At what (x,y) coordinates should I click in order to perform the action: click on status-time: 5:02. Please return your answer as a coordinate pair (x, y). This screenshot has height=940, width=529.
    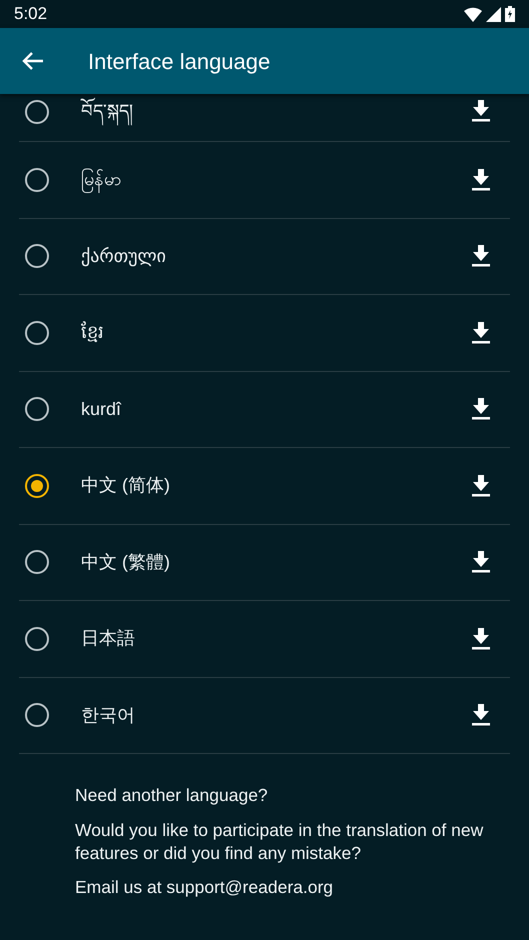
    Looking at the image, I should click on (31, 14).